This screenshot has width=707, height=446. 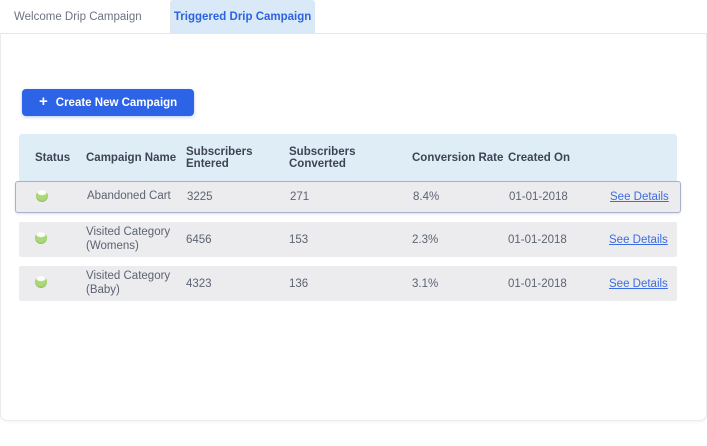 What do you see at coordinates (219, 157) in the screenshot?
I see `header-subscribers-entered: Subscribers Entered` at bounding box center [219, 157].